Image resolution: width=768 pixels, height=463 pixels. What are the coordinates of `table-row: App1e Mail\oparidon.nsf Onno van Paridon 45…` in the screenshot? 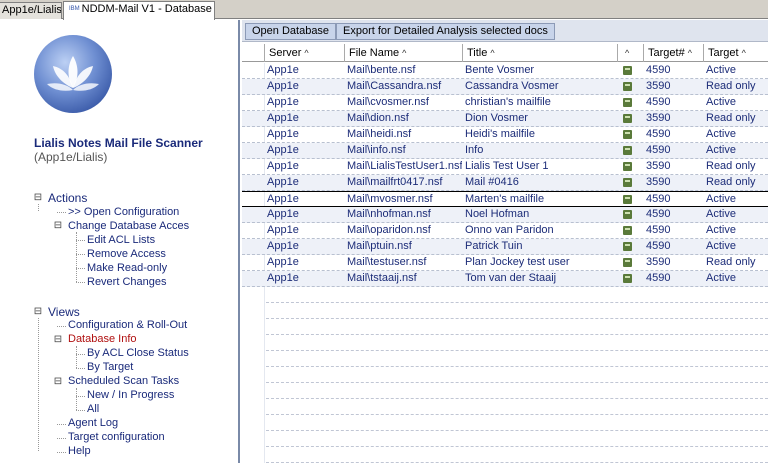 It's located at (505, 231).